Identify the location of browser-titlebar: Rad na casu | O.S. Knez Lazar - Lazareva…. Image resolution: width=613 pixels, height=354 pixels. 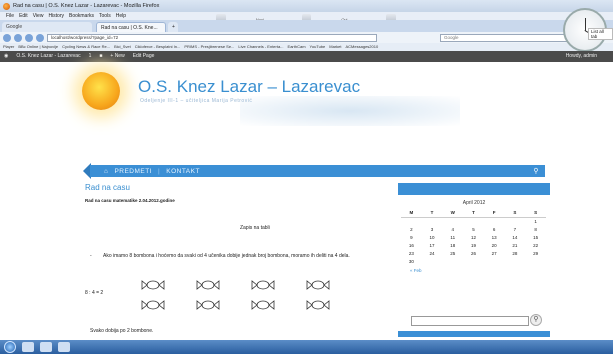
(306, 6).